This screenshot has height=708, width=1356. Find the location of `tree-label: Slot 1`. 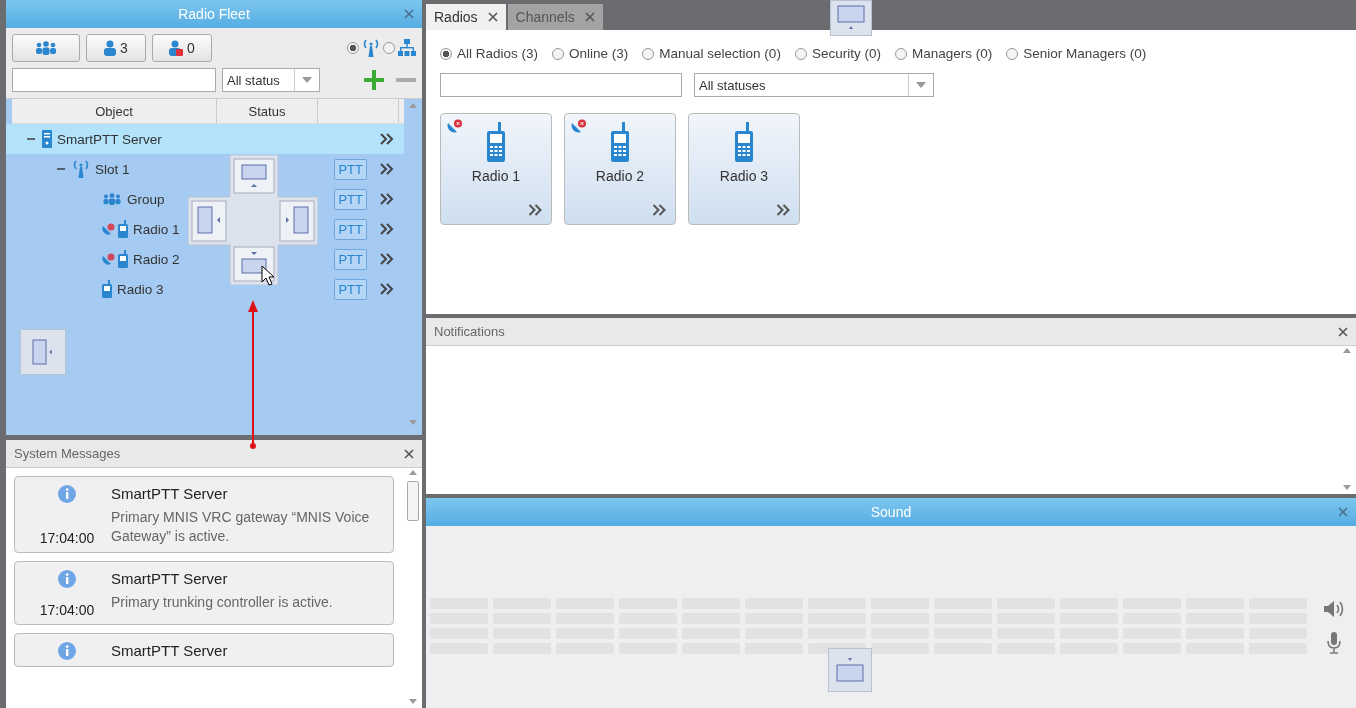

tree-label: Slot 1 is located at coordinates (112, 169).